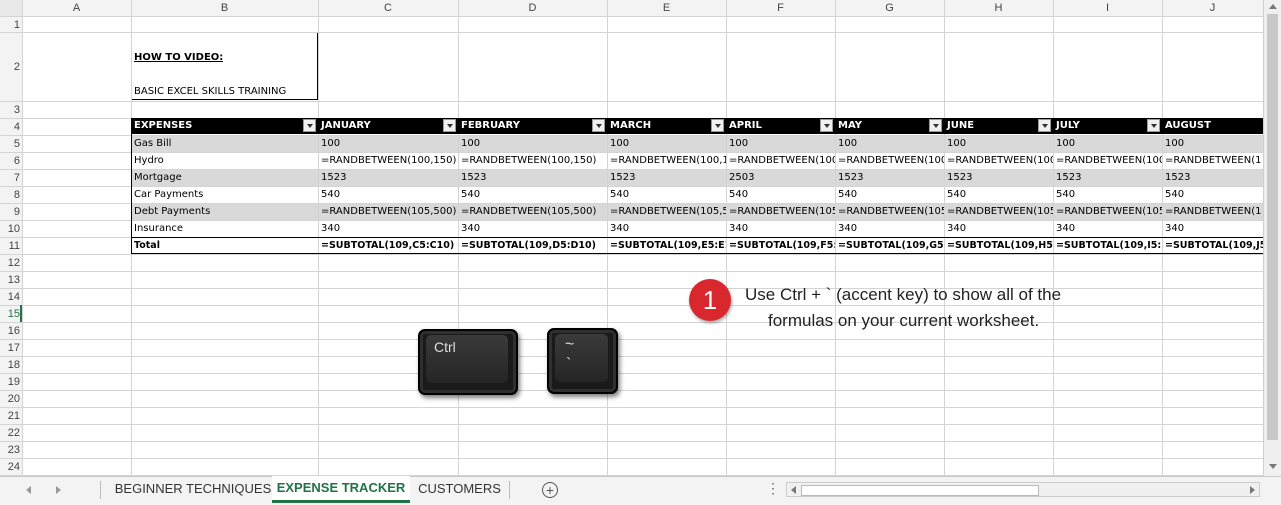 This screenshot has height=505, width=1281. I want to click on next-sheet-icon, so click(58, 490).